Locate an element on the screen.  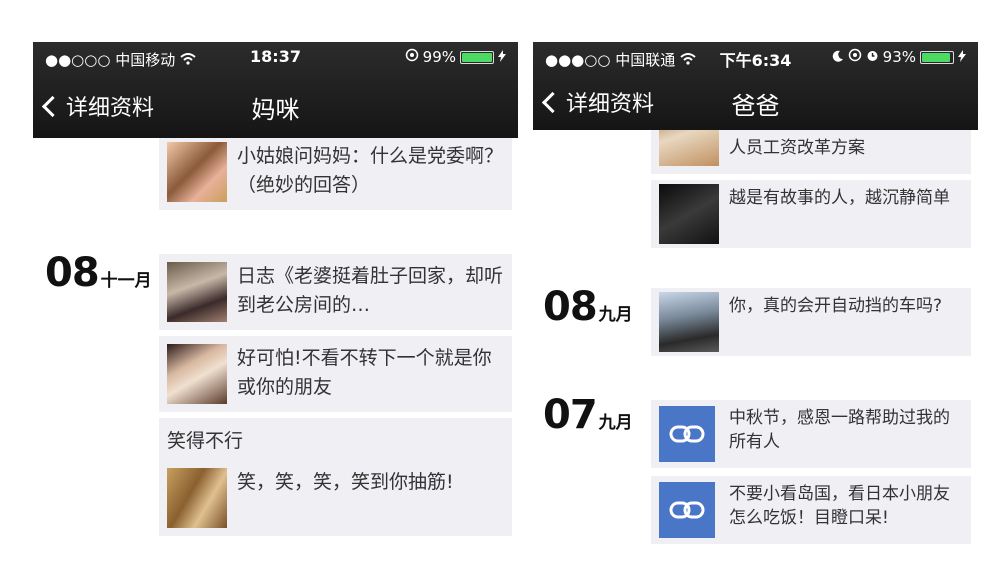
date-label: 07 九月 is located at coordinates (588, 415).